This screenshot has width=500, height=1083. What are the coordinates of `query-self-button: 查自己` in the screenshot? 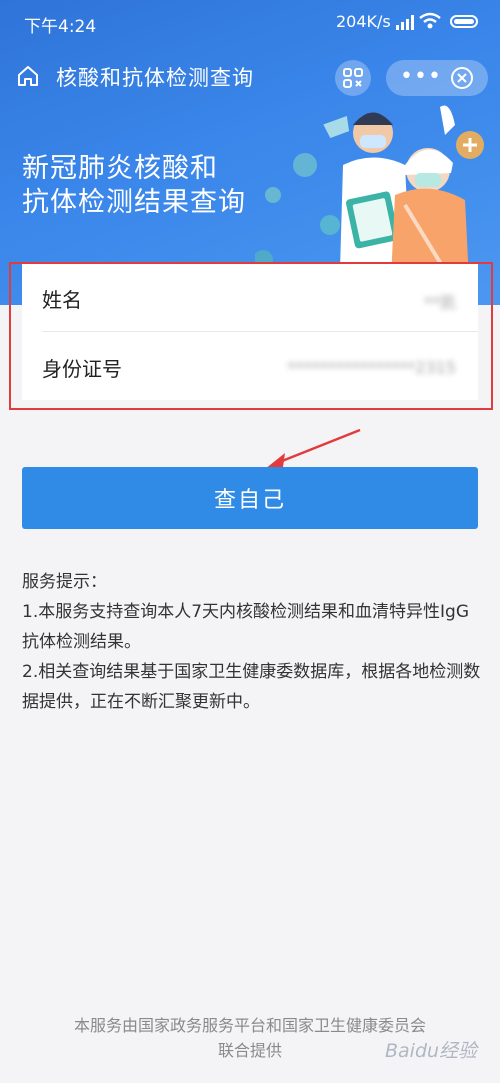 It's located at (250, 498).